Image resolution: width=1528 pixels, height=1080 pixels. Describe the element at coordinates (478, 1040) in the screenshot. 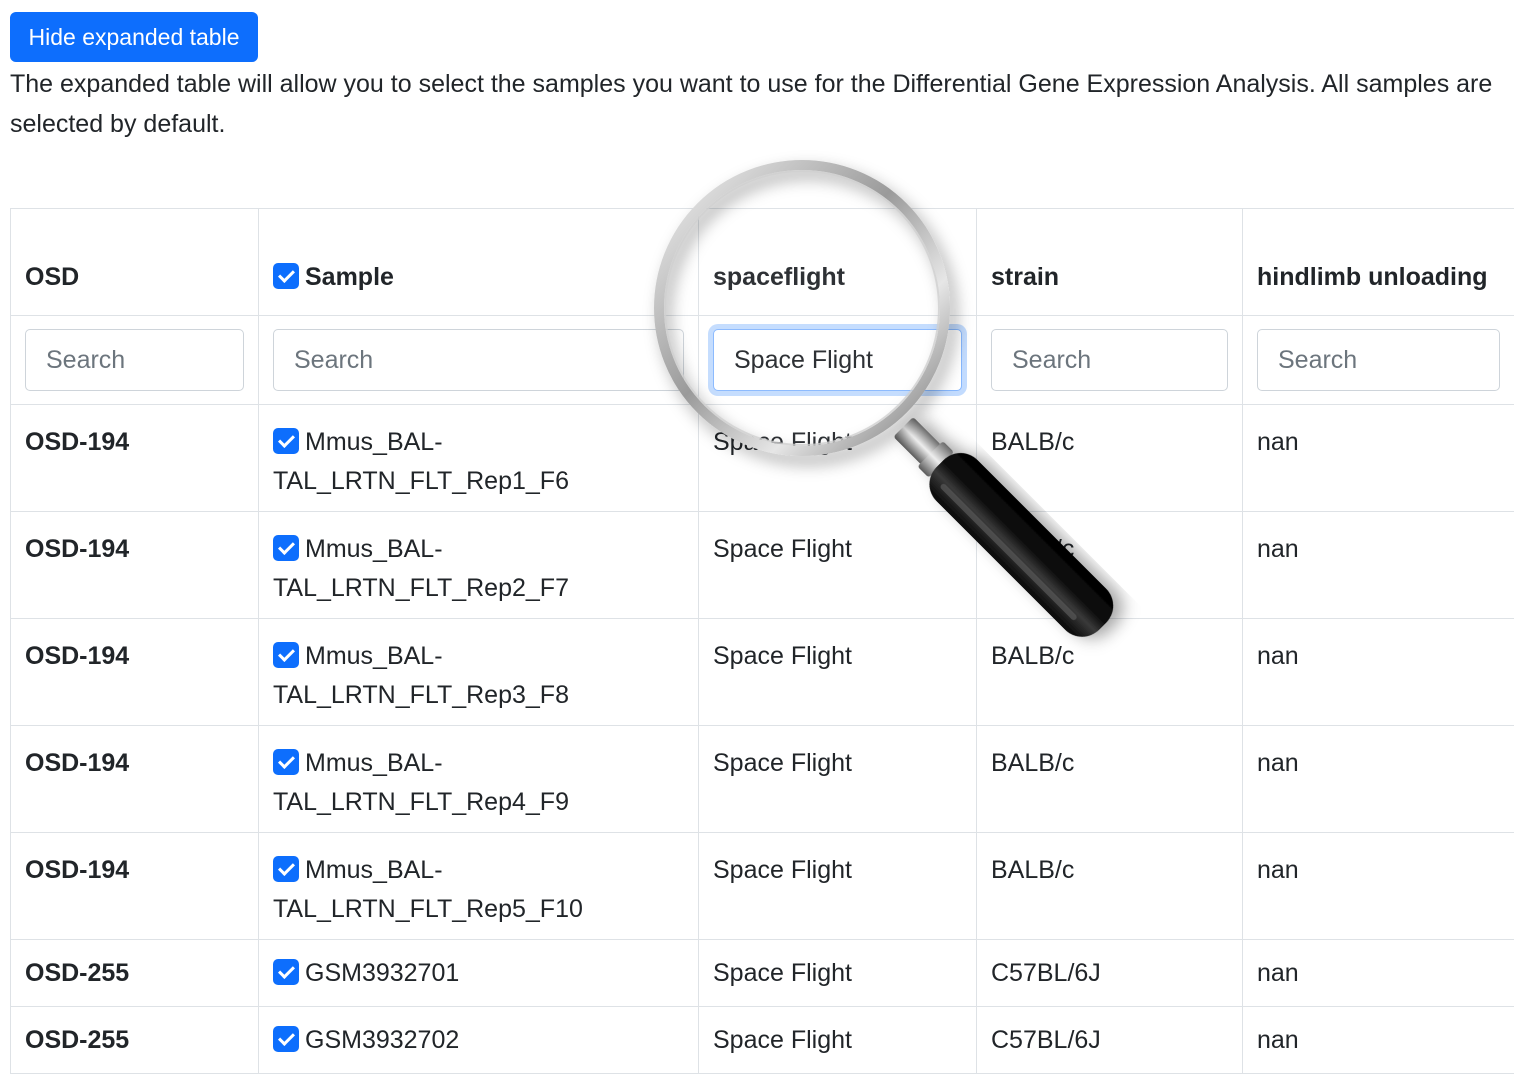

I see `sample-cell: GSM3932702` at that location.